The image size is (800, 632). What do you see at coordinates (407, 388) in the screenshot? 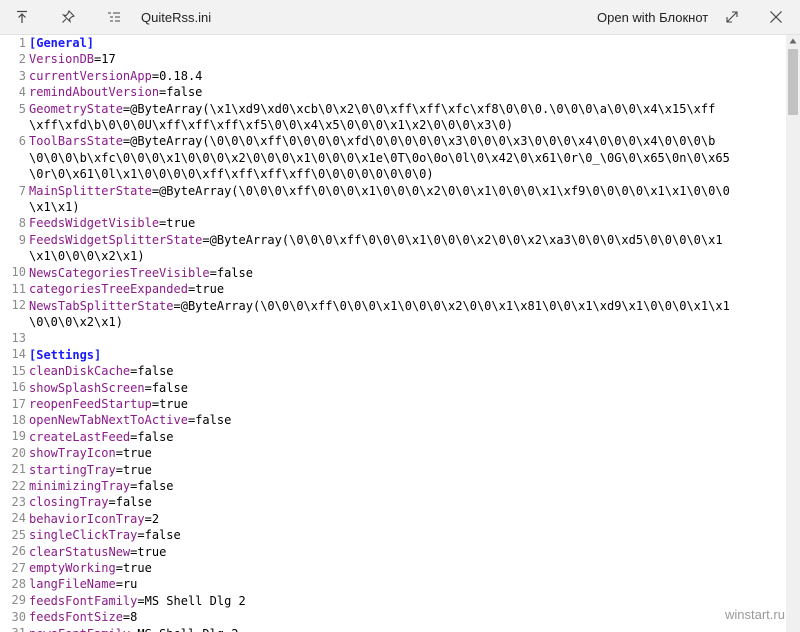
I see `code-line: showSplashScreen=false` at bounding box center [407, 388].